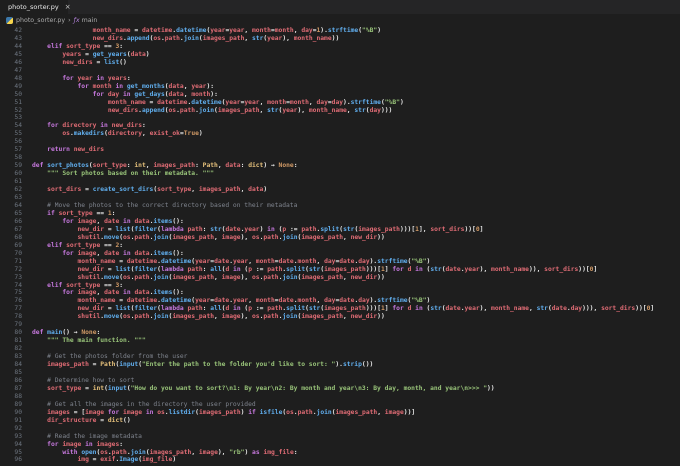  Describe the element at coordinates (340, 349) in the screenshot. I see `code-line: 82` at that location.